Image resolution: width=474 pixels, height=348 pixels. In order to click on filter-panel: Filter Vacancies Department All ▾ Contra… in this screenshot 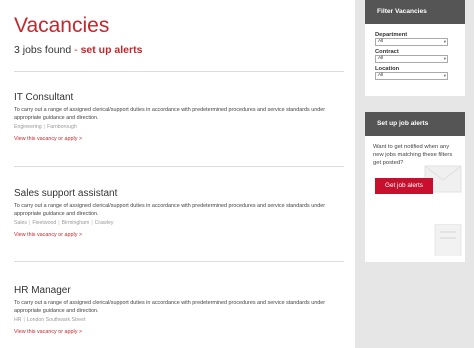, I will do `click(415, 48)`.